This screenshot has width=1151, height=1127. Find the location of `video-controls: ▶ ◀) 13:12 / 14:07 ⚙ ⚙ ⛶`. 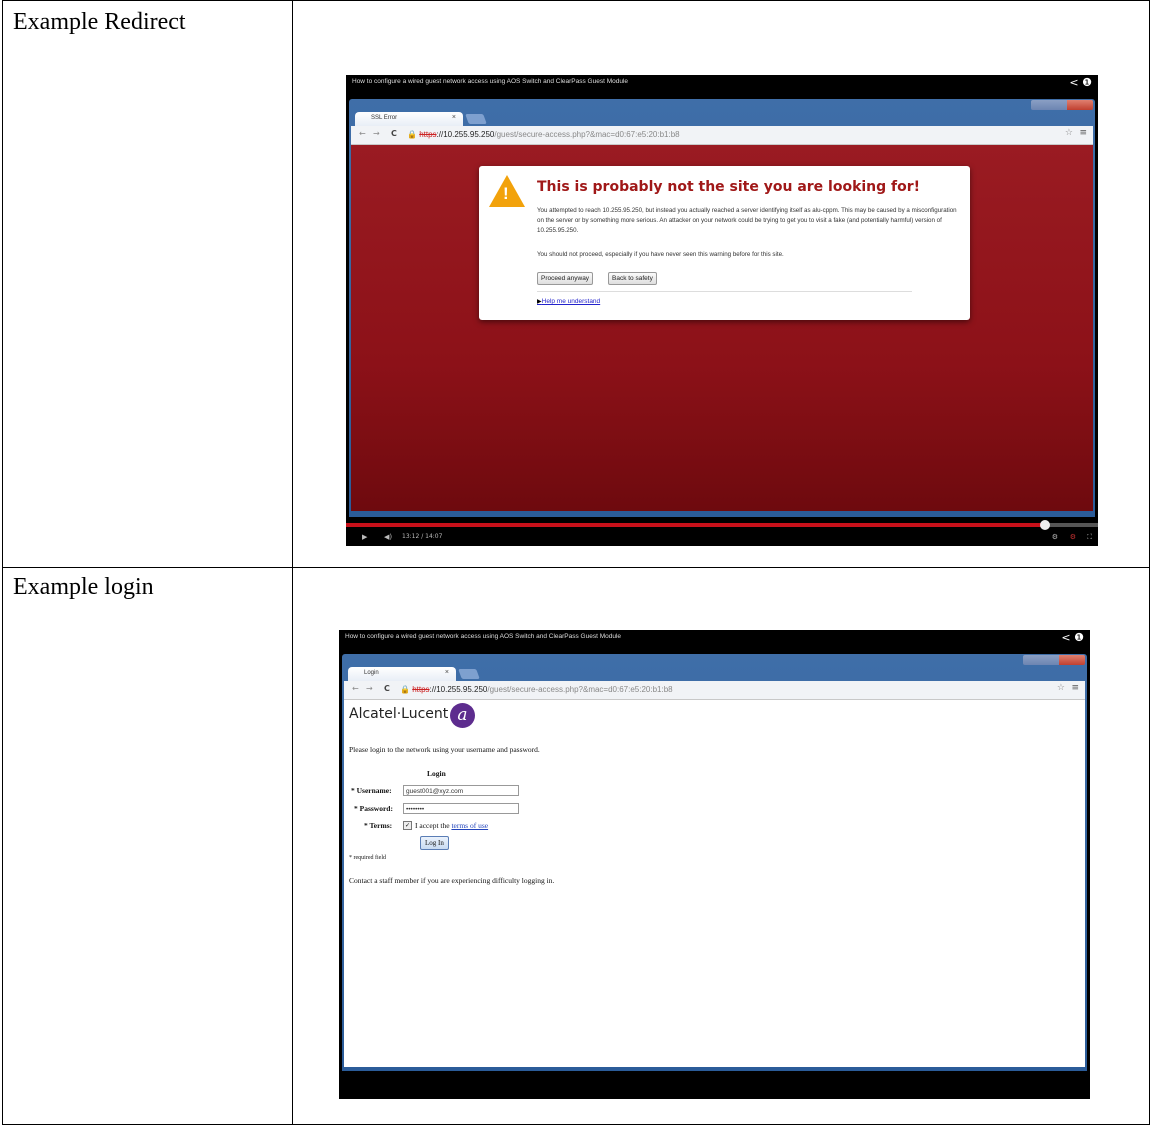

video-controls: ▶ ◀) 13:12 / 14:07 ⚙ ⚙ ⛶ is located at coordinates (722, 538).